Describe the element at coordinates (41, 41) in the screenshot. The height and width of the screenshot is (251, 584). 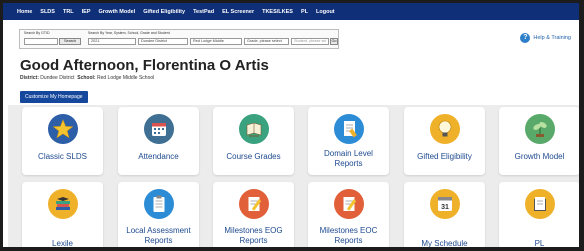
I see `gtid-input` at that location.